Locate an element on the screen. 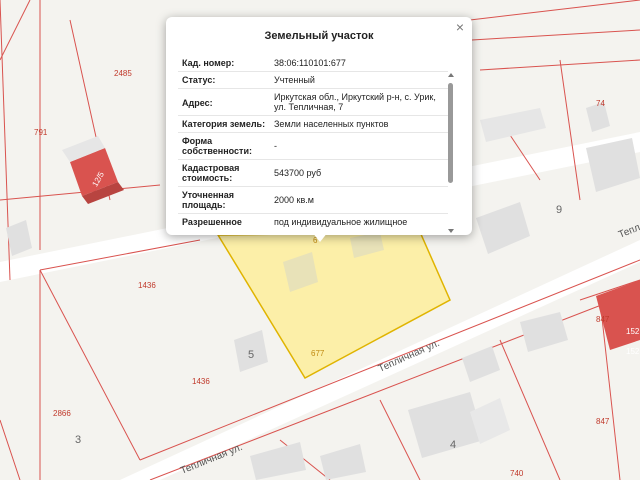 Image resolution: width=640 pixels, height=480 pixels. detail-key: Статус: is located at coordinates (199, 80).